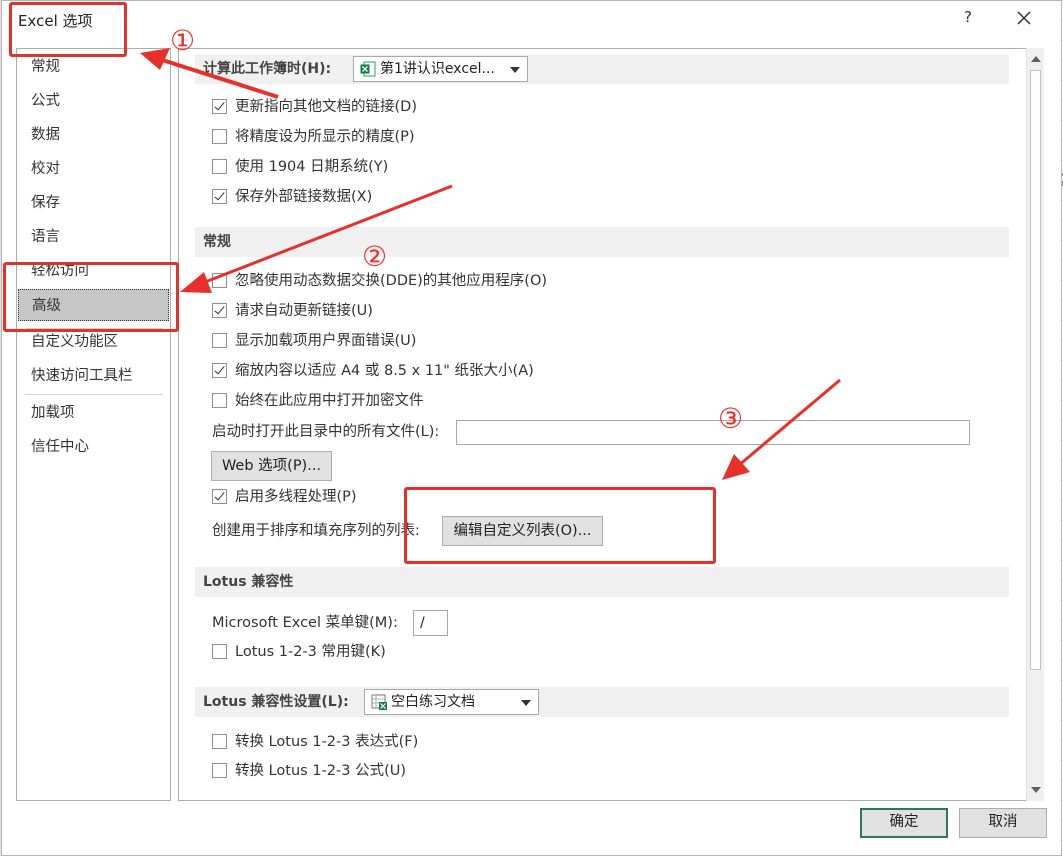  I want to click on annotation-number-3: ③, so click(731, 418).